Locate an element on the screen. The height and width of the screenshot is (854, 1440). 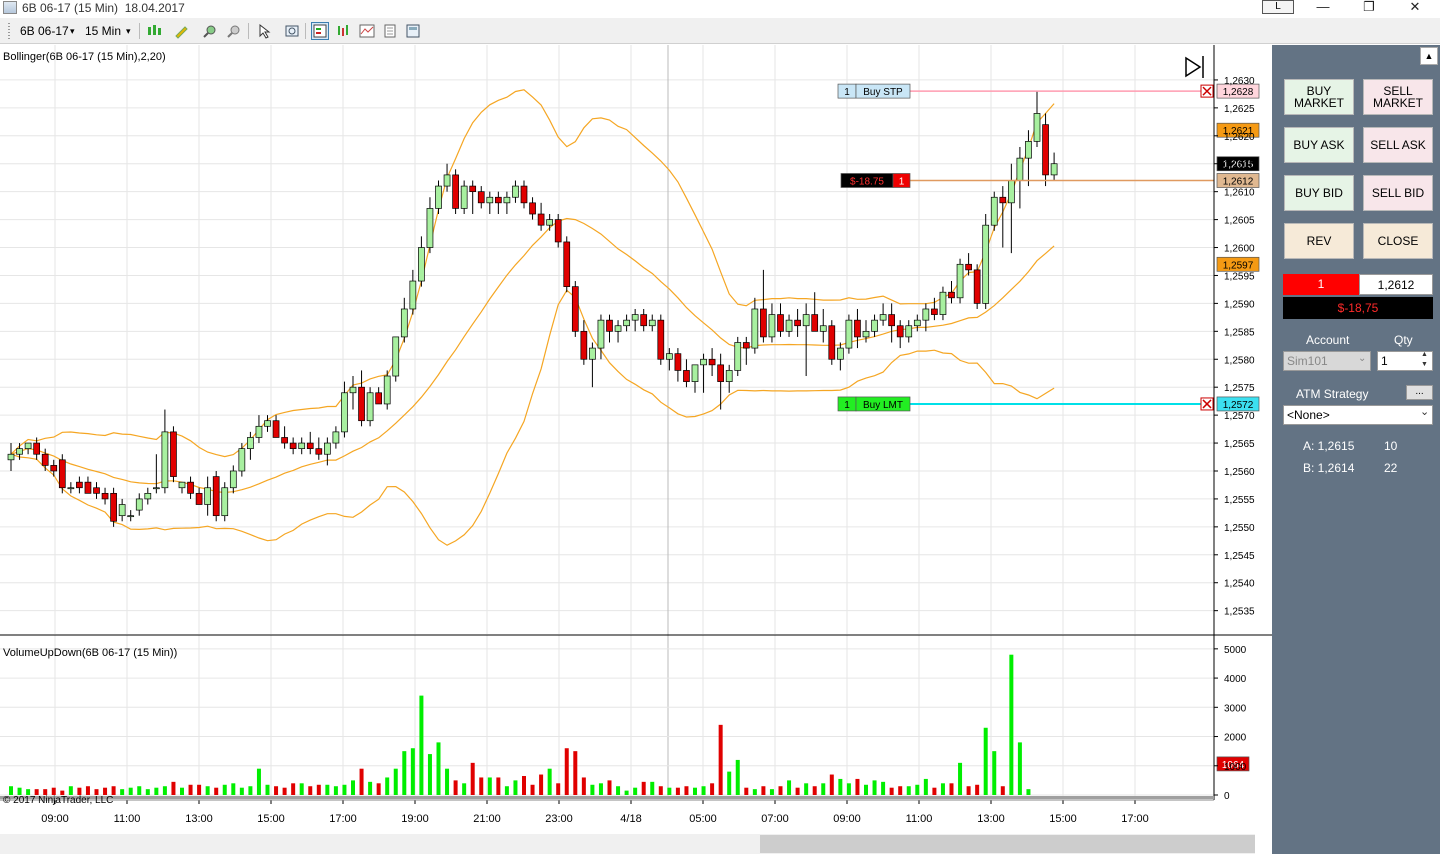
reverse-button: REV is located at coordinates (1319, 241).